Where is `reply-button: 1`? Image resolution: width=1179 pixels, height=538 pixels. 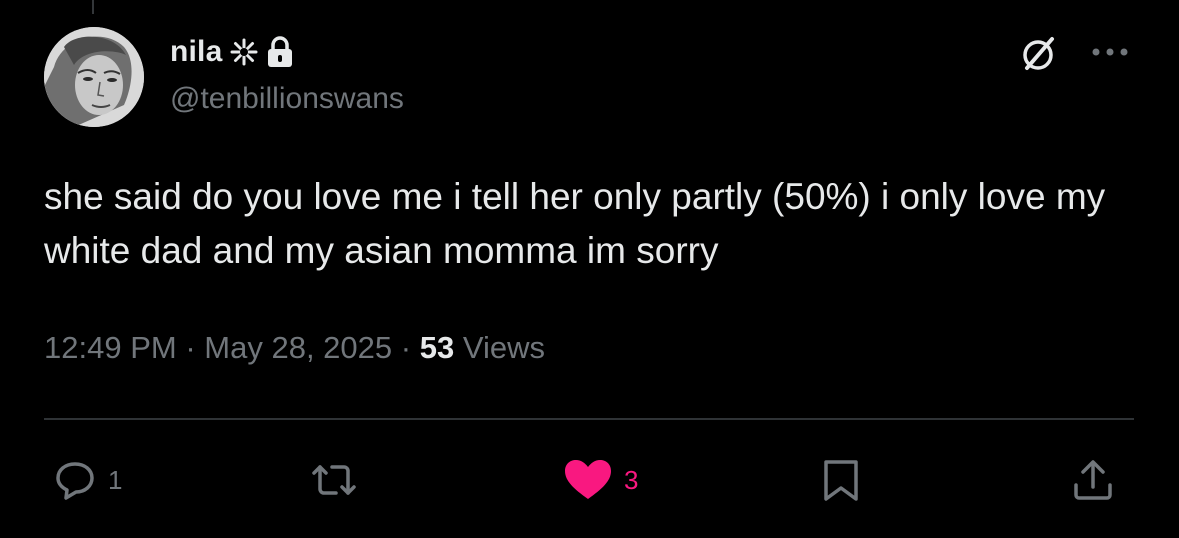 reply-button: 1 is located at coordinates (87, 480).